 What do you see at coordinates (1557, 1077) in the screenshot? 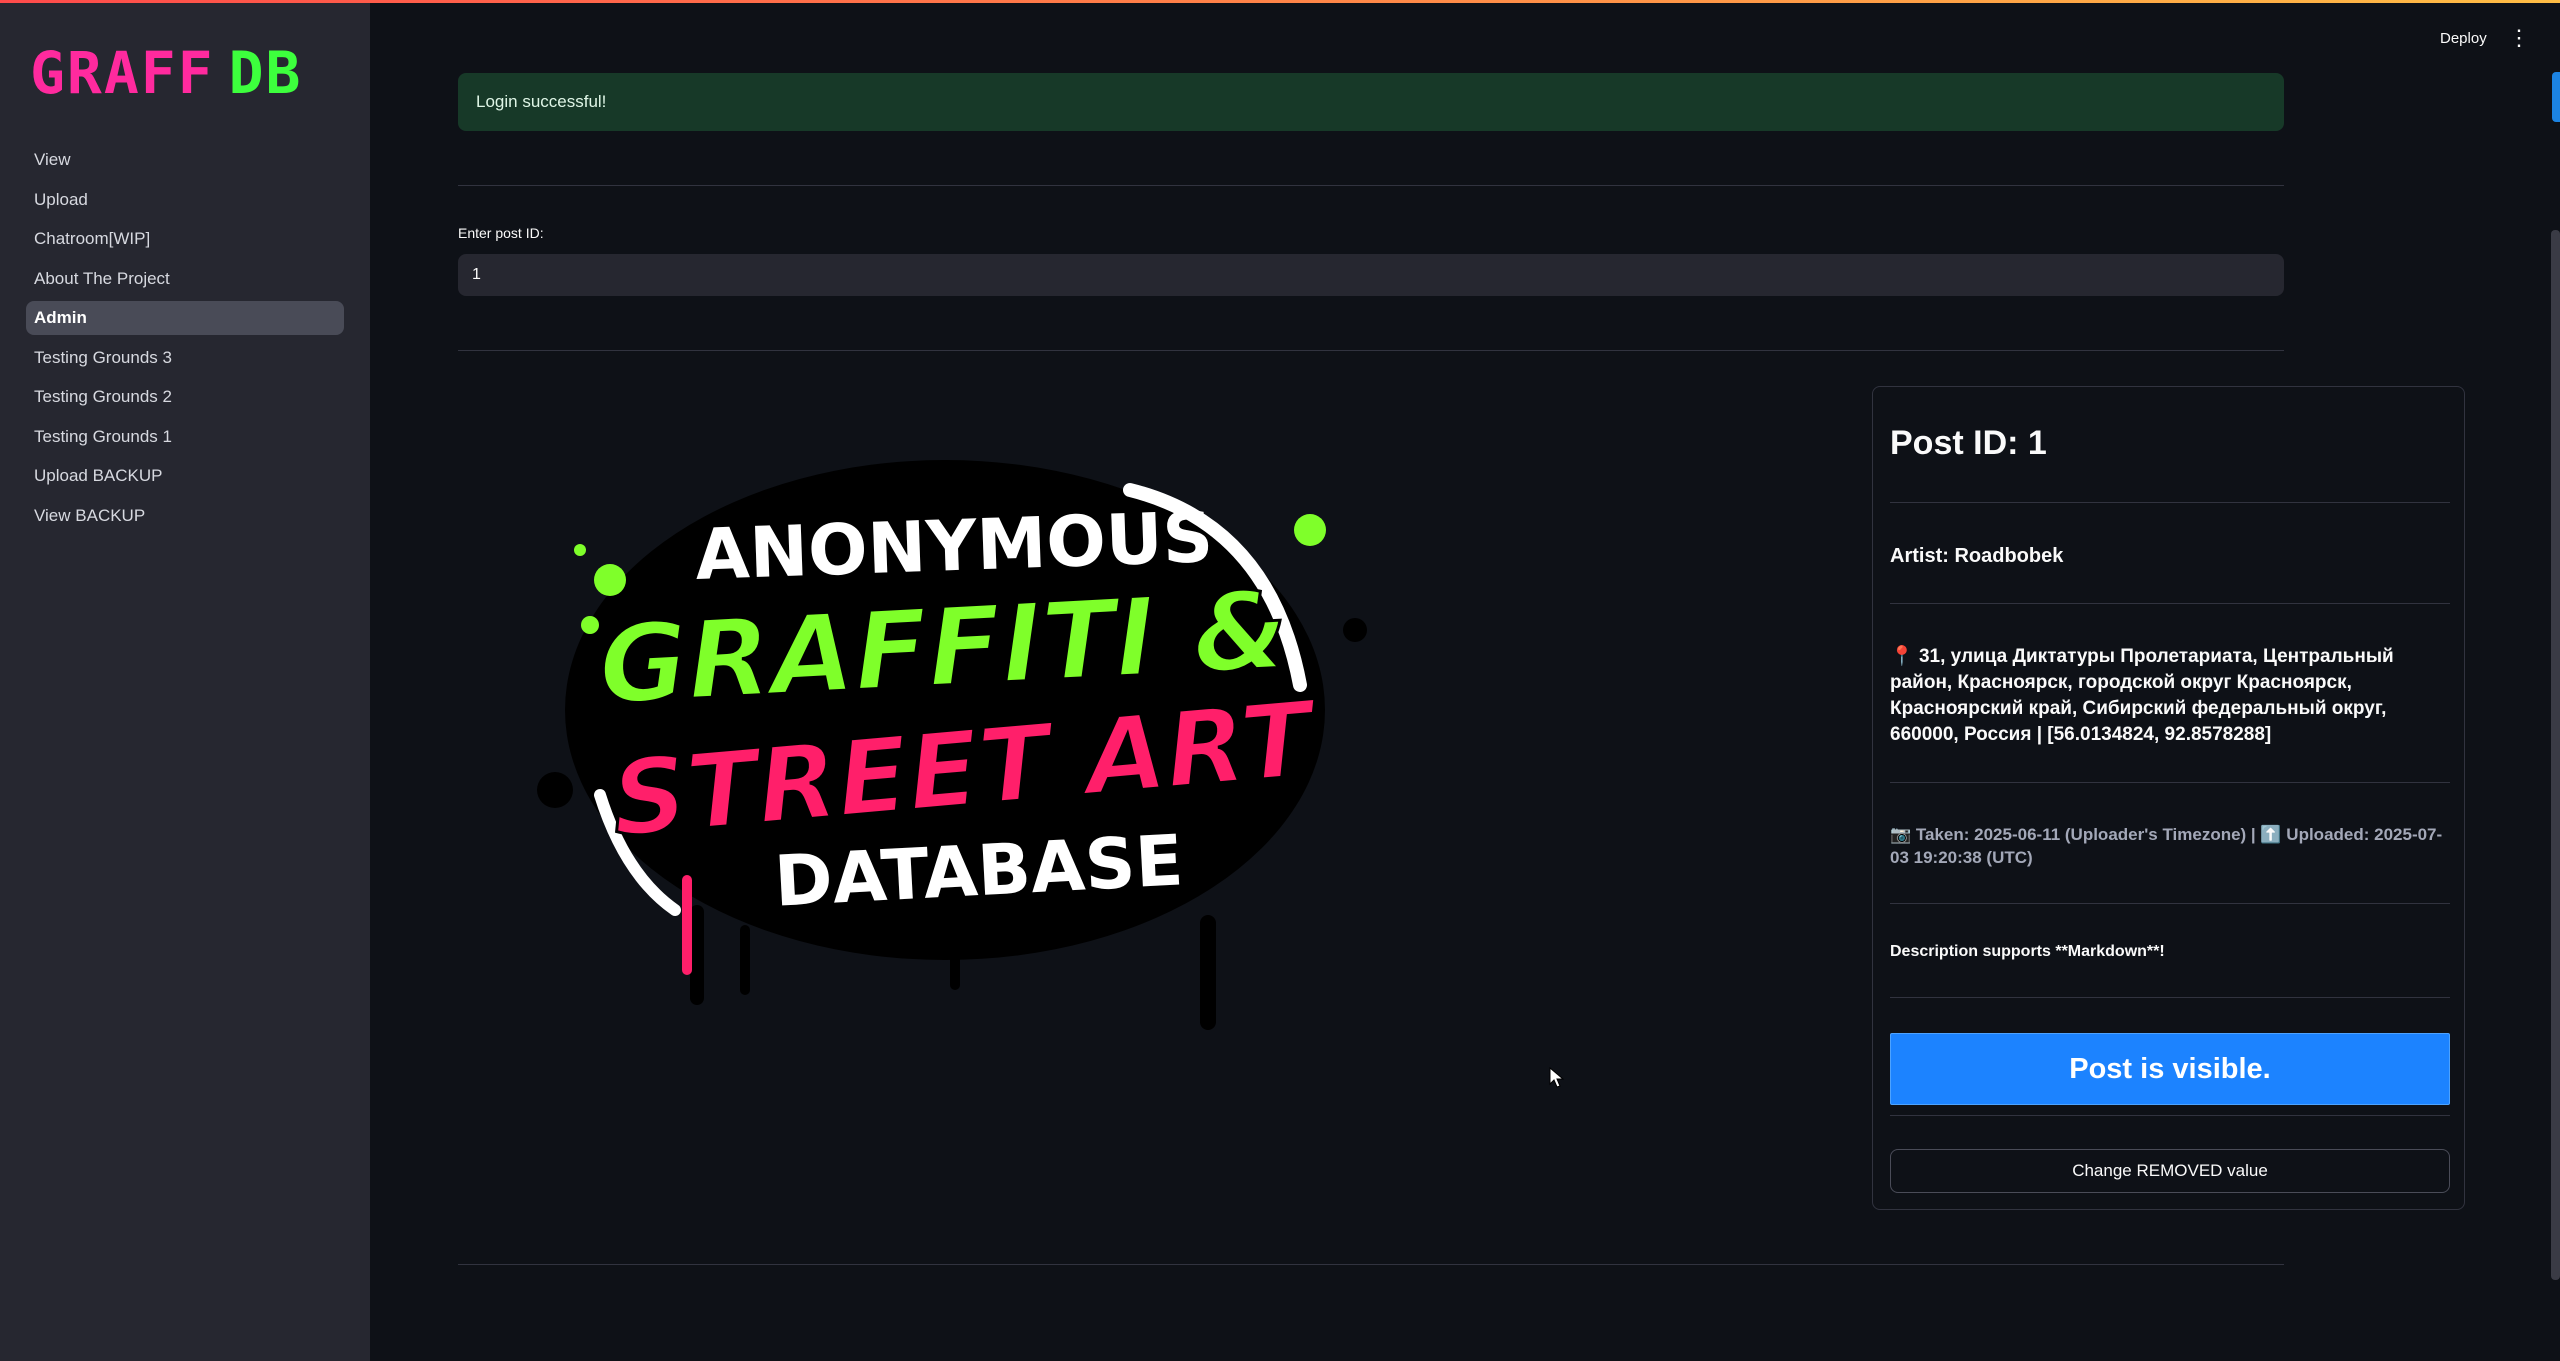
I see `mouse-cursor-icon` at bounding box center [1557, 1077].